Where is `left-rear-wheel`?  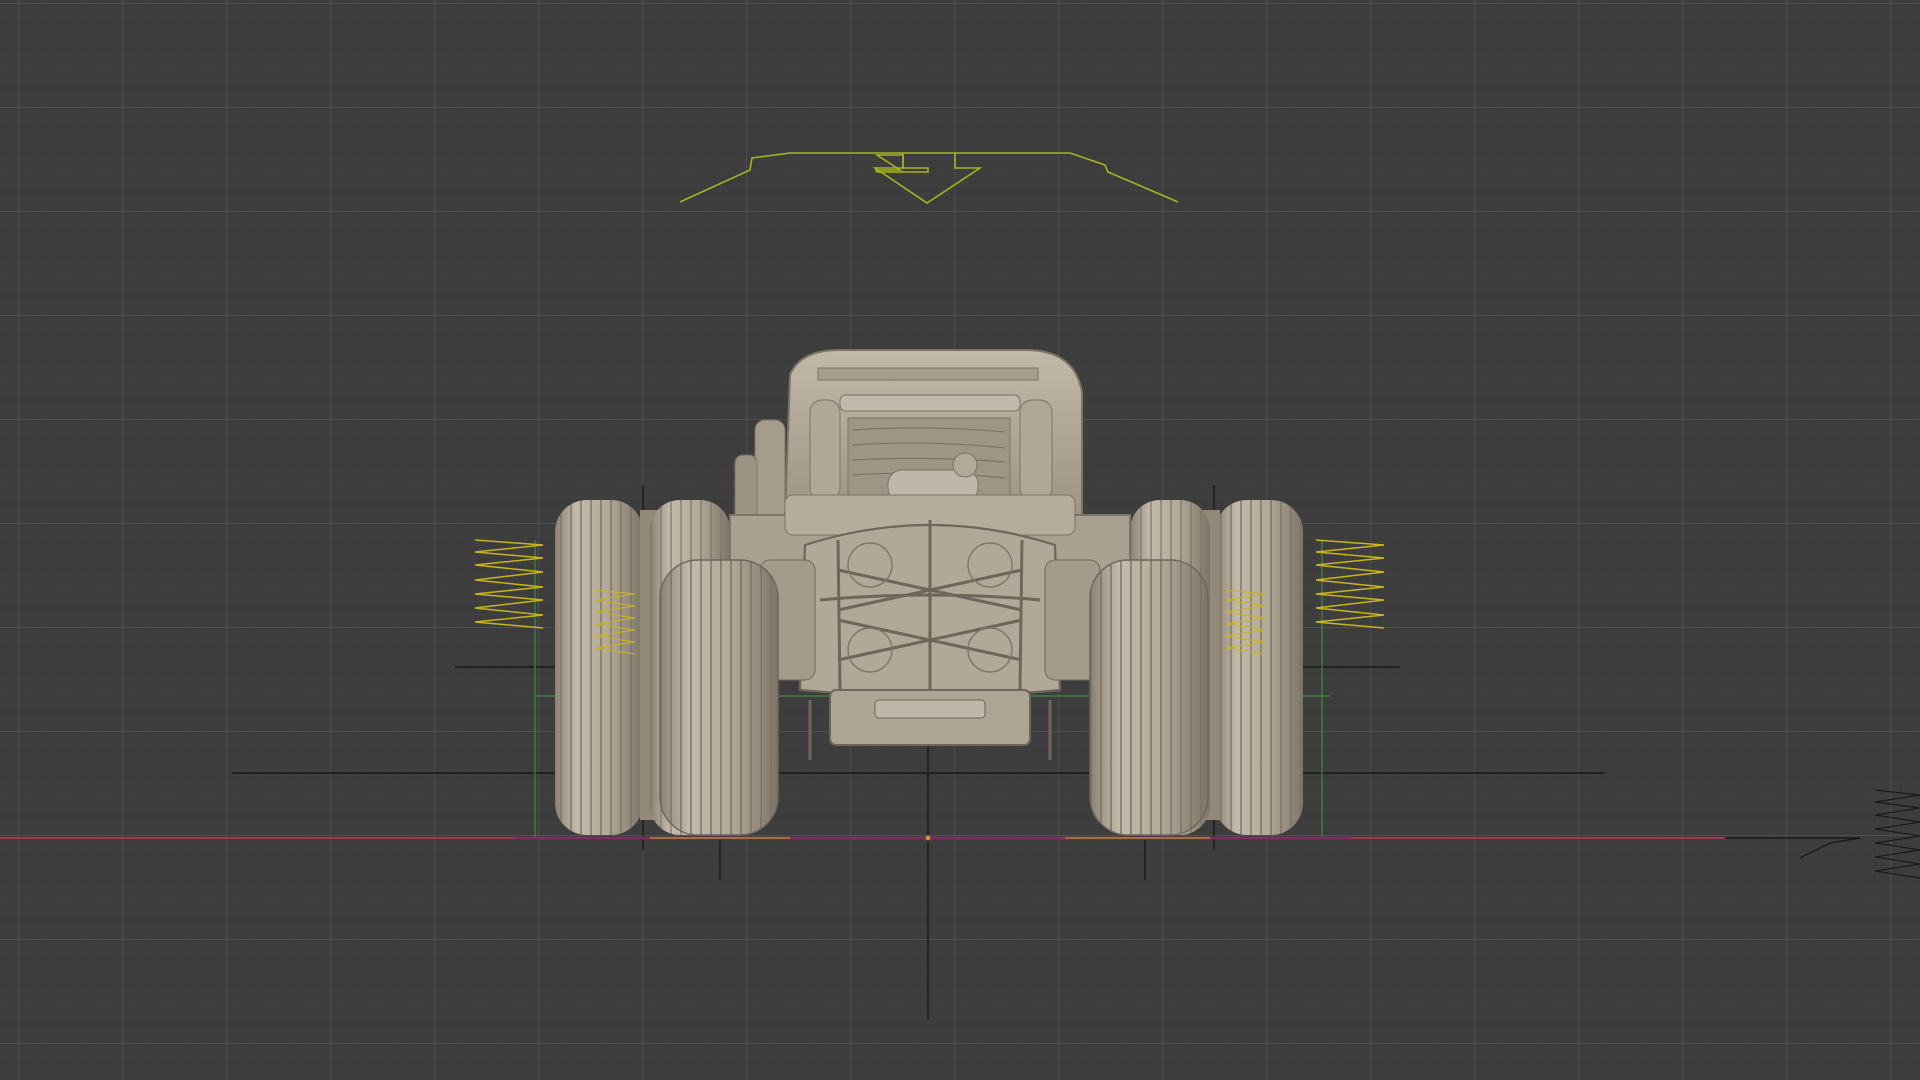 left-rear-wheel is located at coordinates (610, 667).